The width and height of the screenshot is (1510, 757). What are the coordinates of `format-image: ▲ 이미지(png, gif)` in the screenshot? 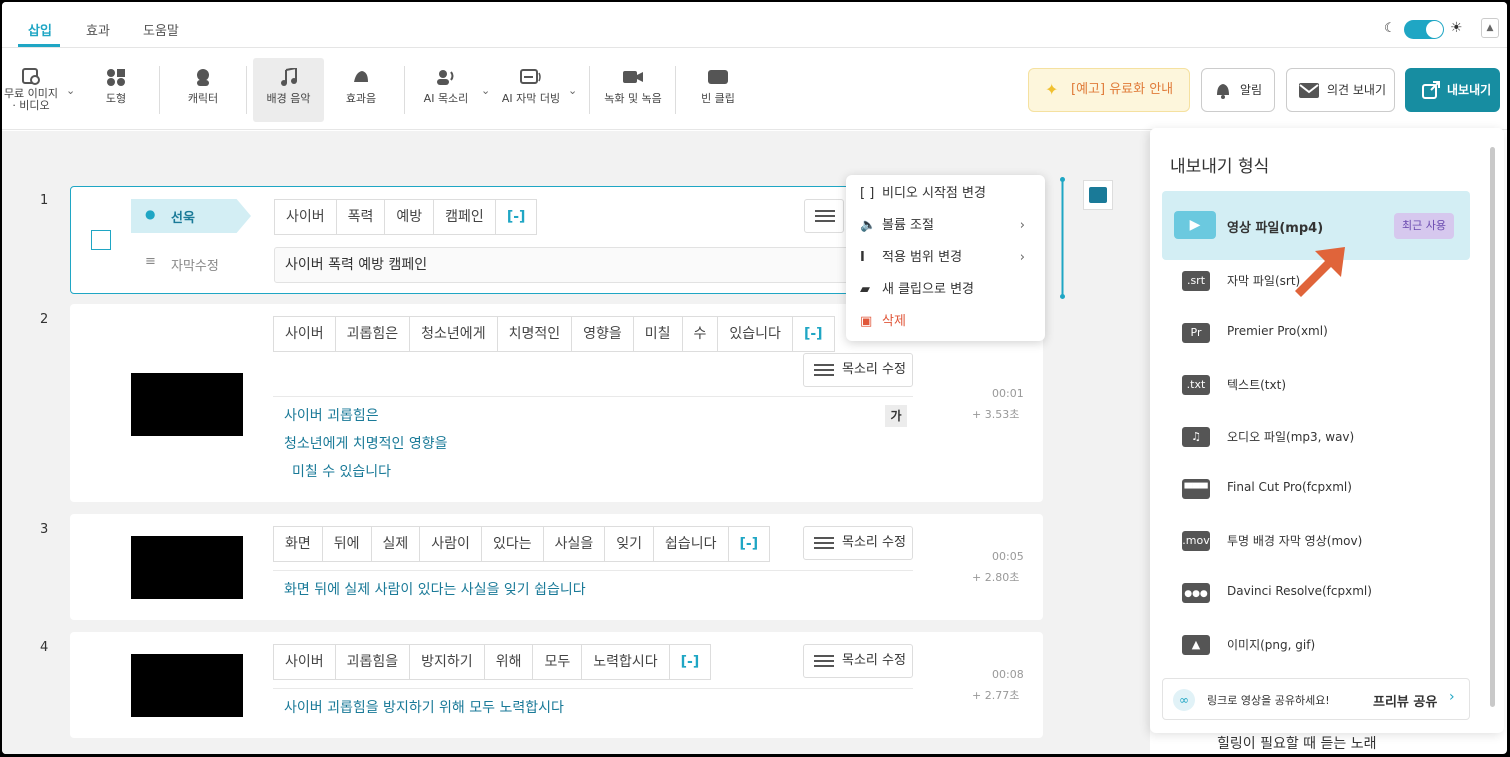 It's located at (1316, 645).